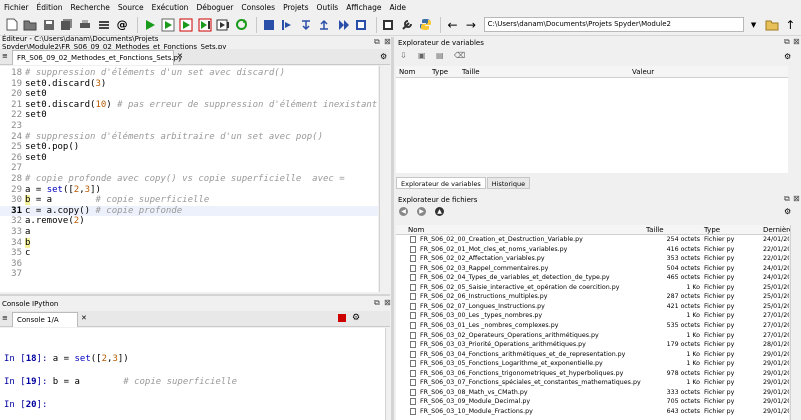 Image resolution: width=801 pixels, height=420 pixels. I want to click on step-into-icon, so click(305, 25).